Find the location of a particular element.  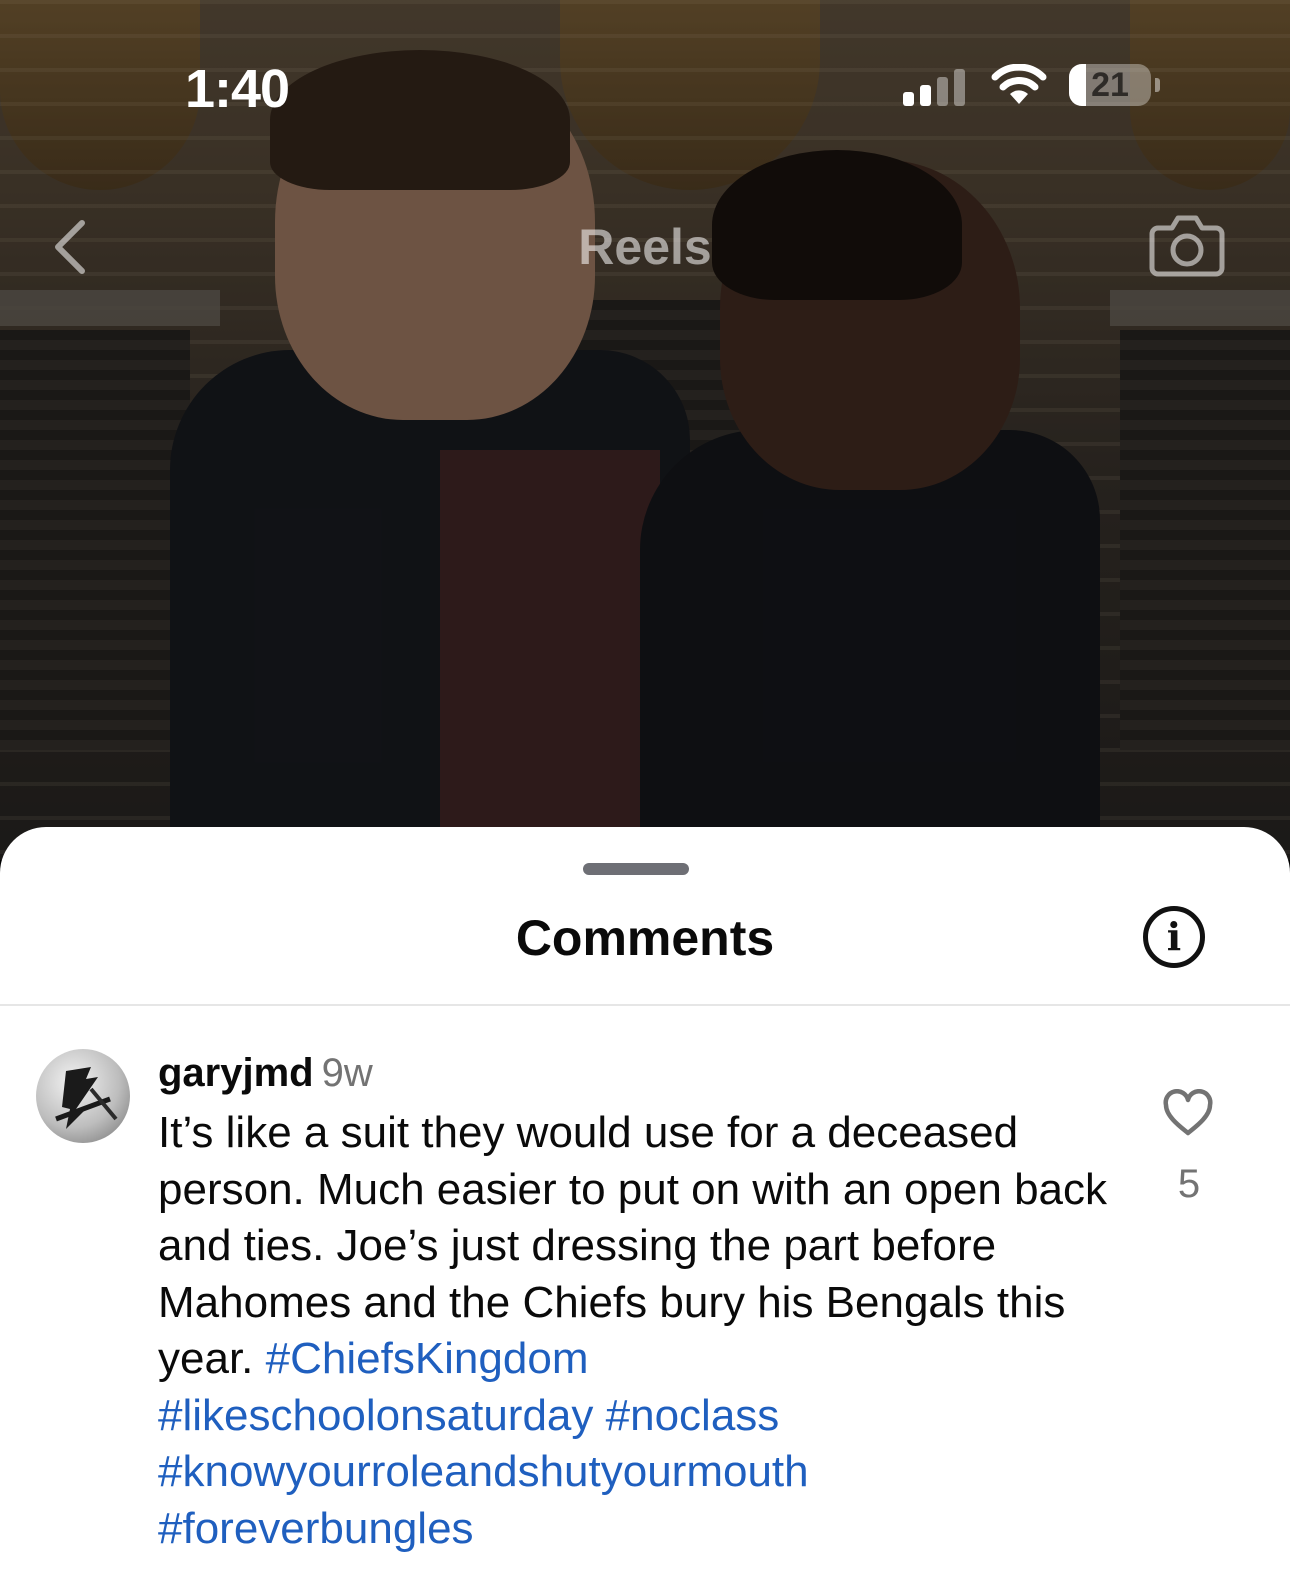

page-title: Reels is located at coordinates (645, 247).